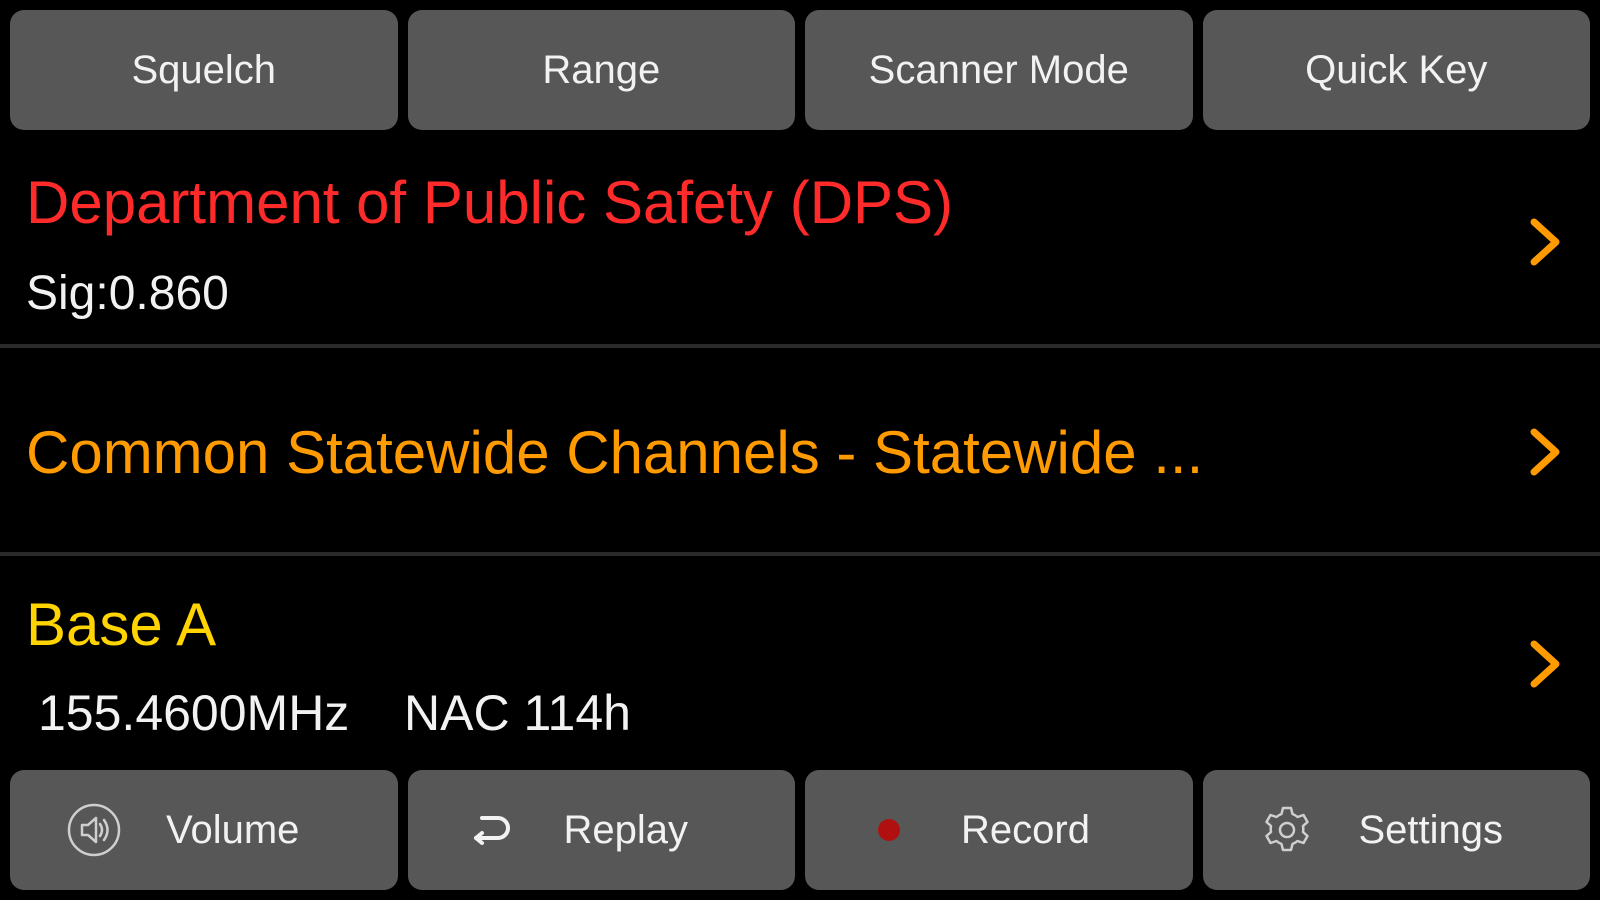 The image size is (1600, 900). Describe the element at coordinates (517, 713) in the screenshot. I see `channel-nac: NAC 114h` at that location.